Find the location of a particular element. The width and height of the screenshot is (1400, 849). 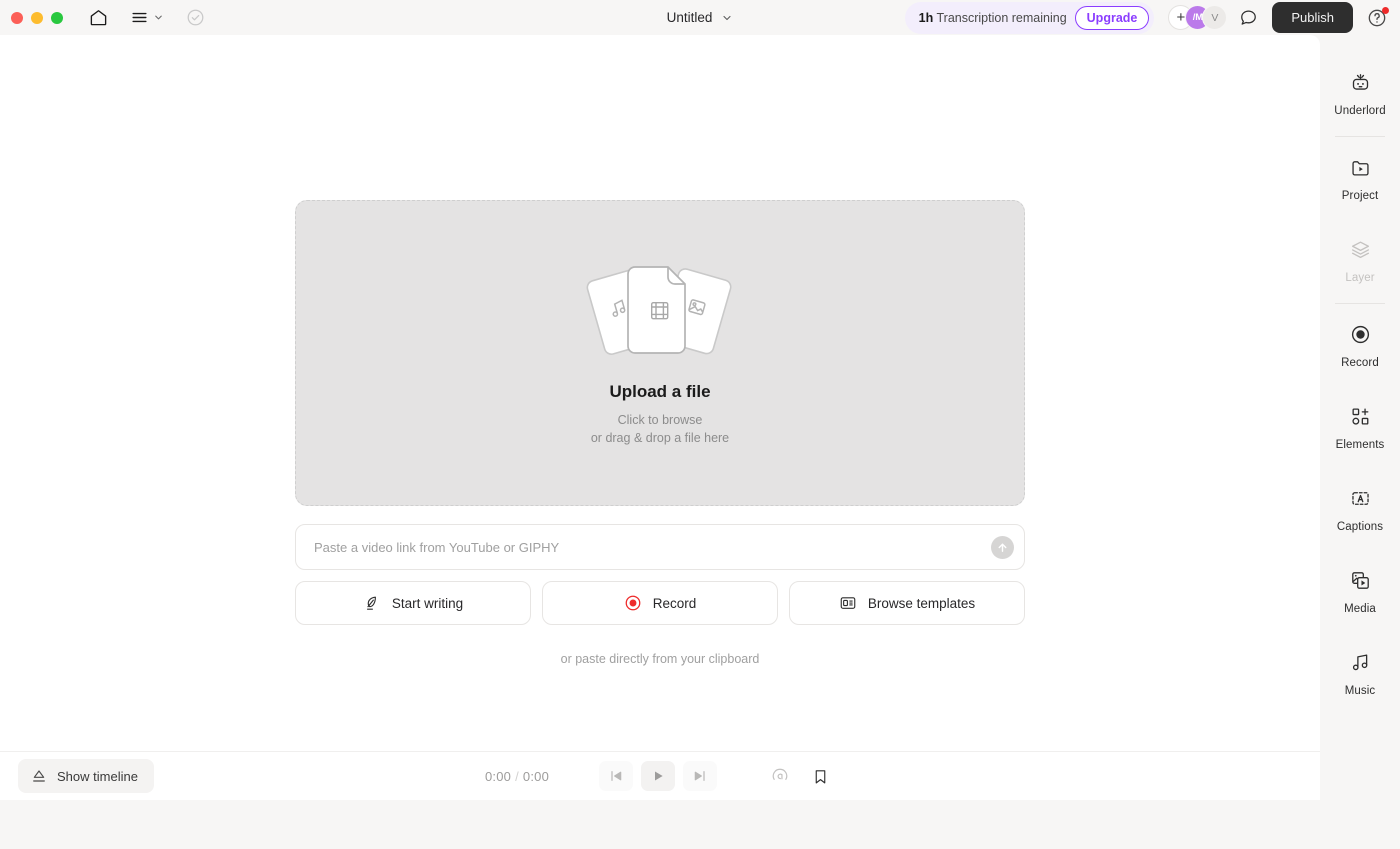

sidebar-label: Project is located at coordinates (1360, 196).